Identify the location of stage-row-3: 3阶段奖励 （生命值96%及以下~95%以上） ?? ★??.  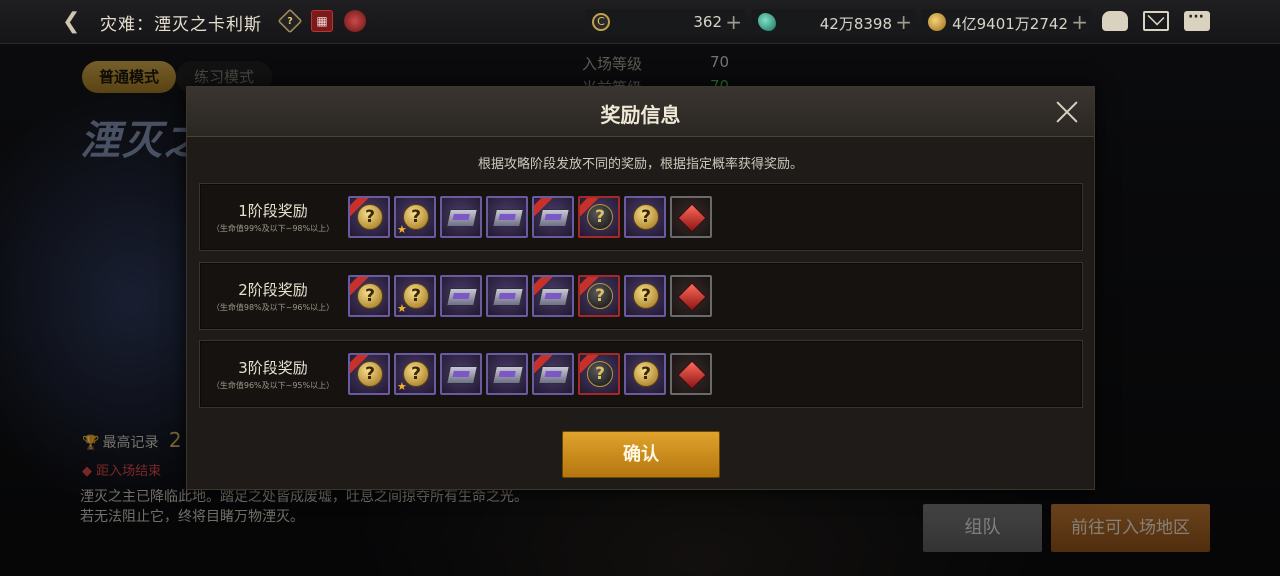
(641, 374).